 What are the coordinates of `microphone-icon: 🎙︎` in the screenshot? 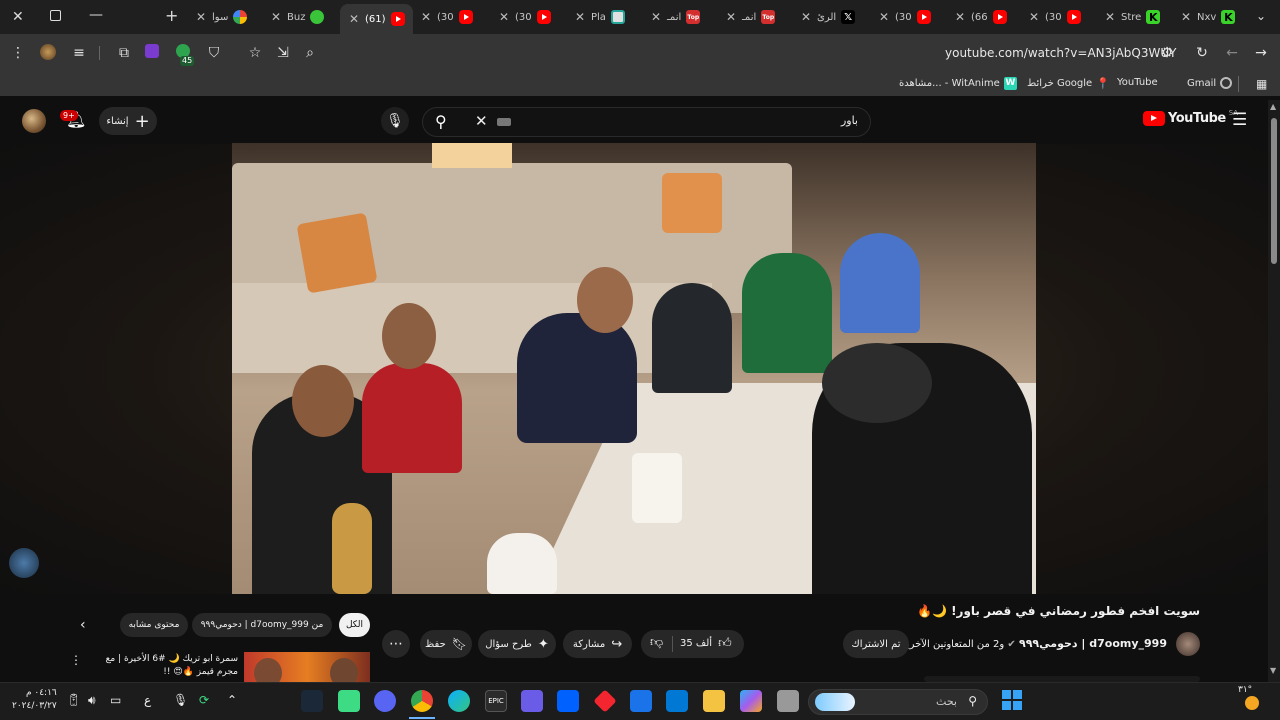 It's located at (180, 700).